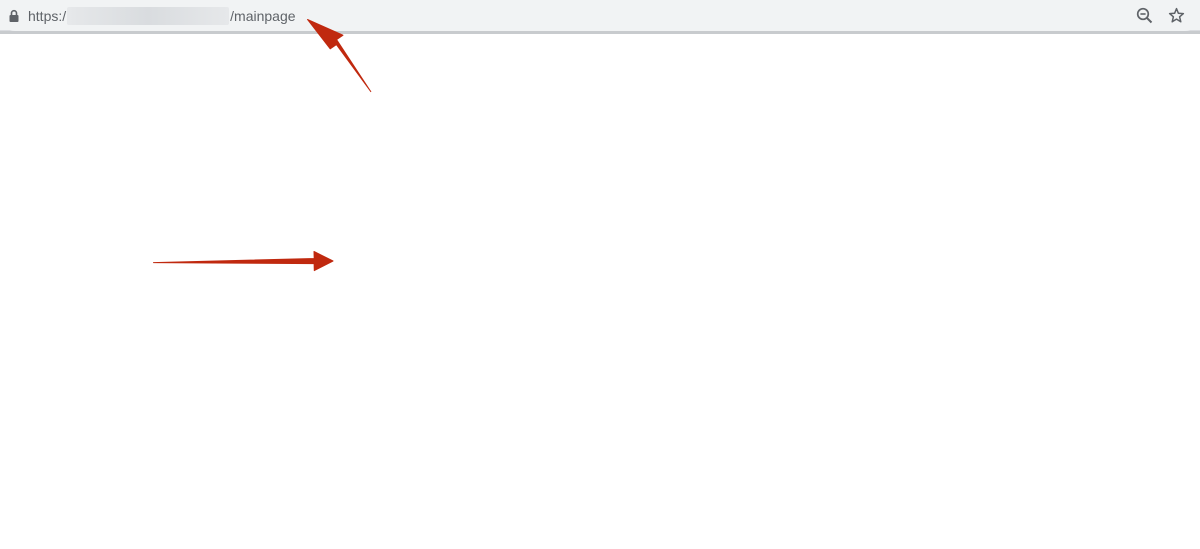 This screenshot has height=549, width=1200. I want to click on lock-icon, so click(14, 16).